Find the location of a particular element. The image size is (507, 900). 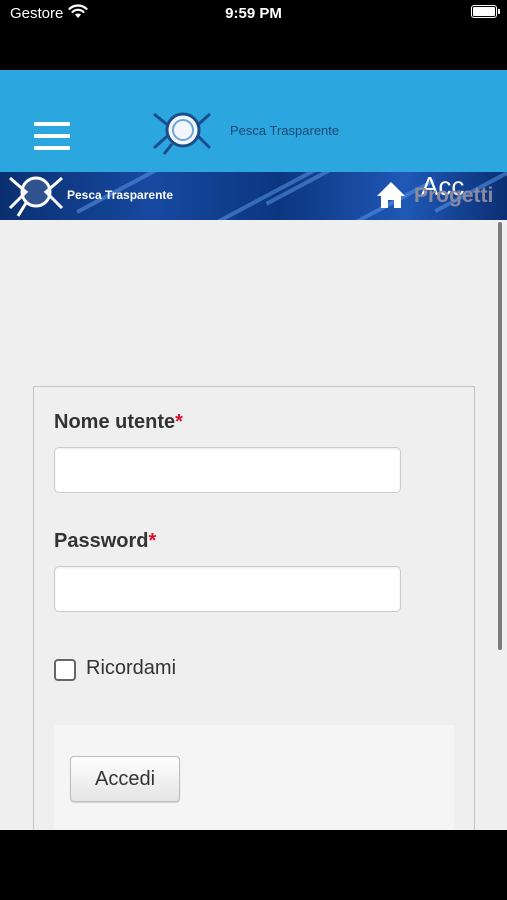

app-title: Pesca Trasparente is located at coordinates (285, 130).